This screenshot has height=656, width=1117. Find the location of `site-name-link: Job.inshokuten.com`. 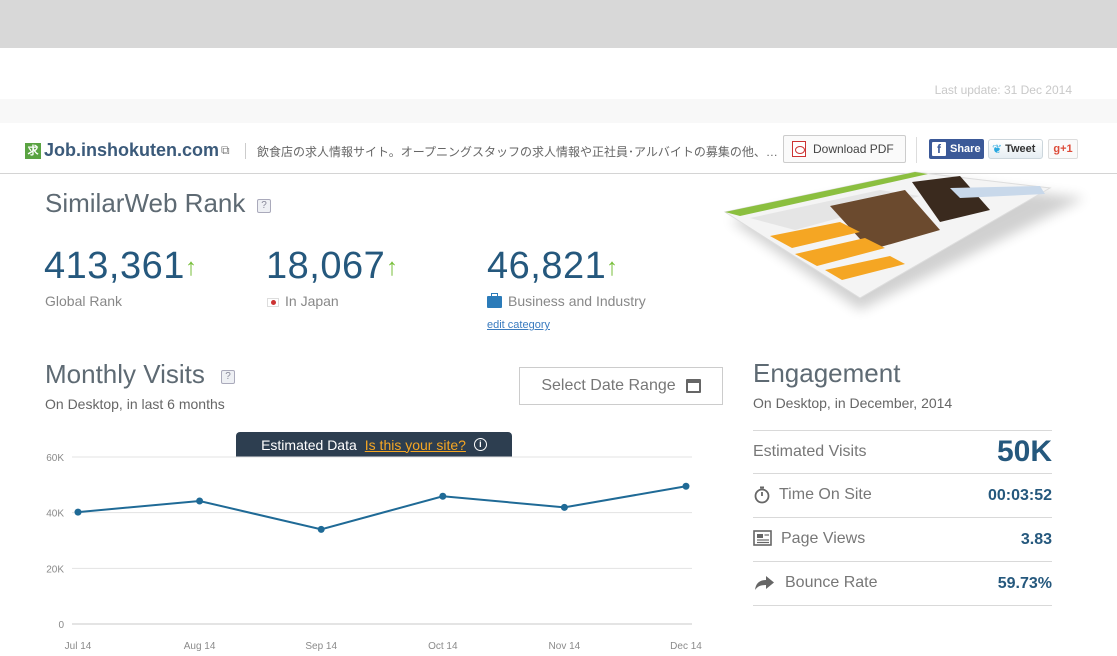

site-name-link: Job.inshokuten.com is located at coordinates (131, 150).